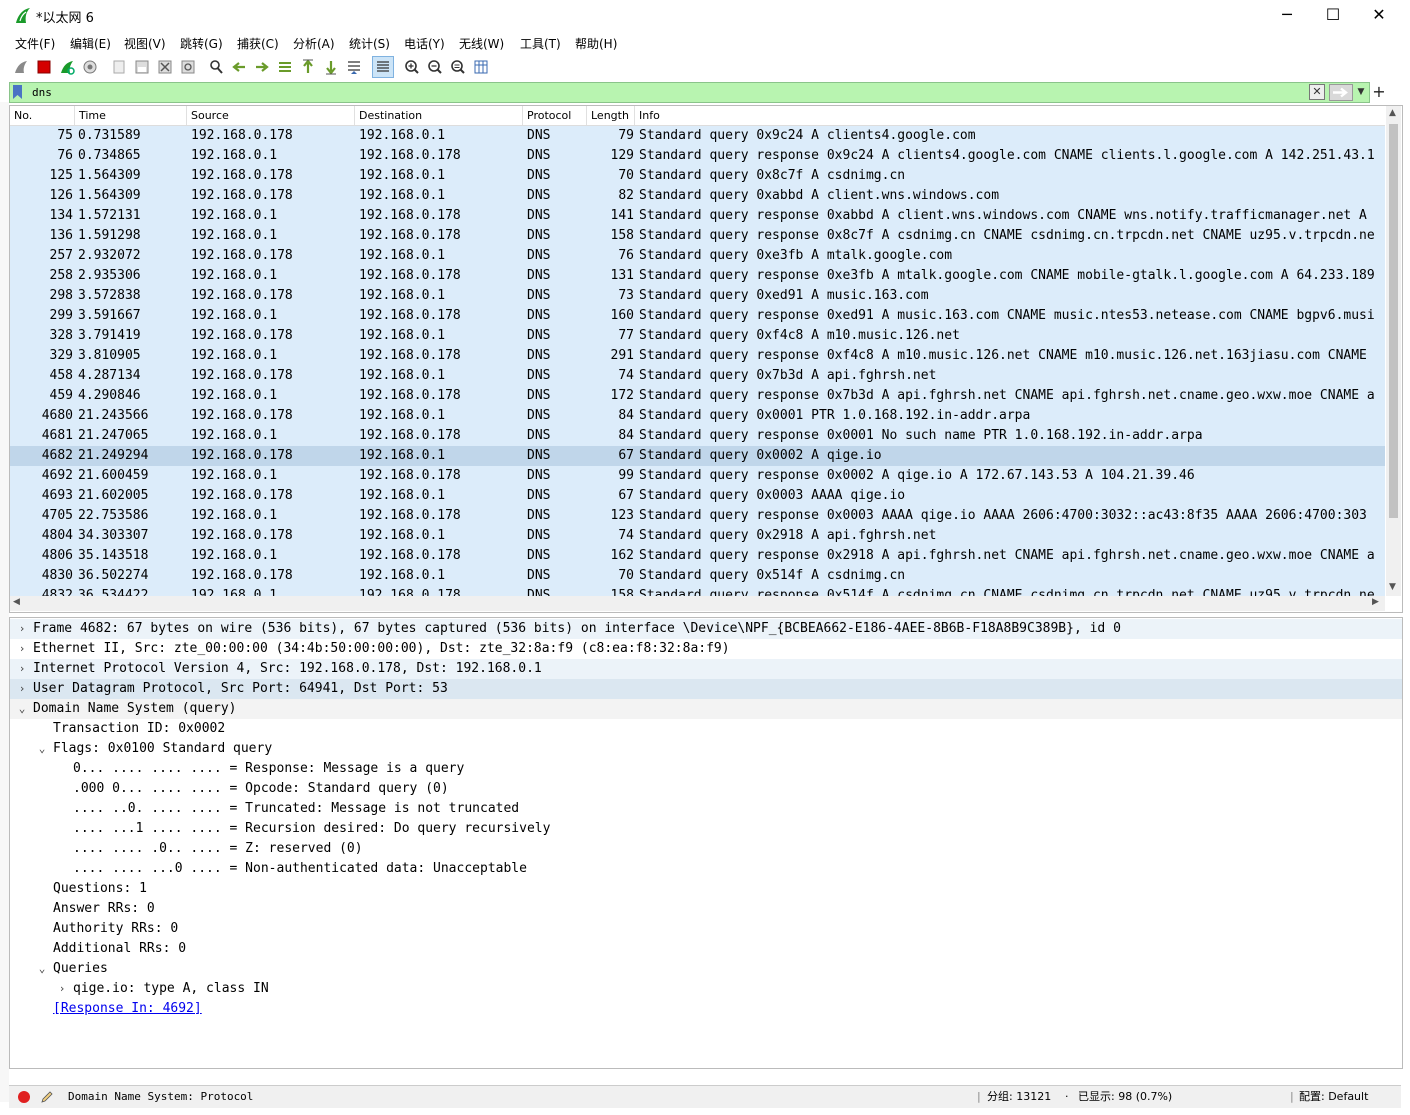 This screenshot has width=1410, height=1115. I want to click on column-header-no: No., so click(42, 115).